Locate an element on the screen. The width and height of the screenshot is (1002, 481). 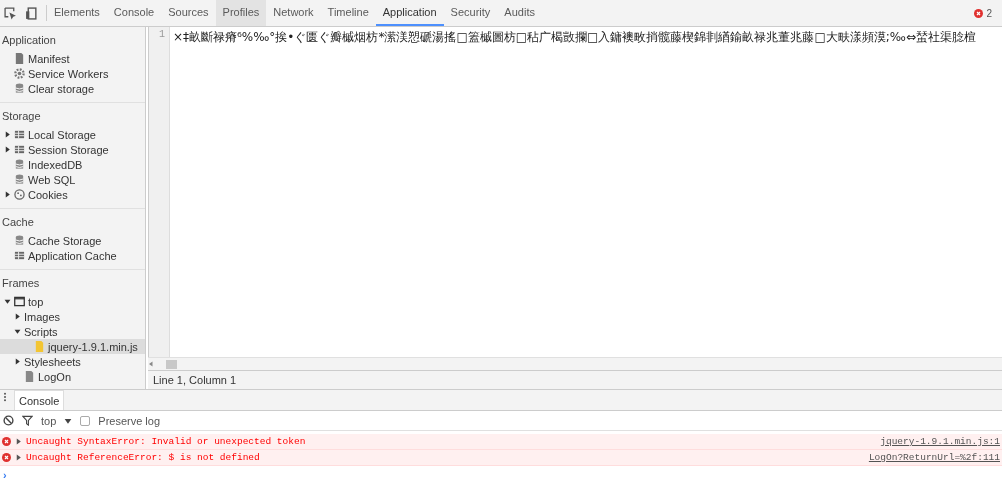
source-link: jquery-1.9.1.min.js:1 is located at coordinates (940, 441).